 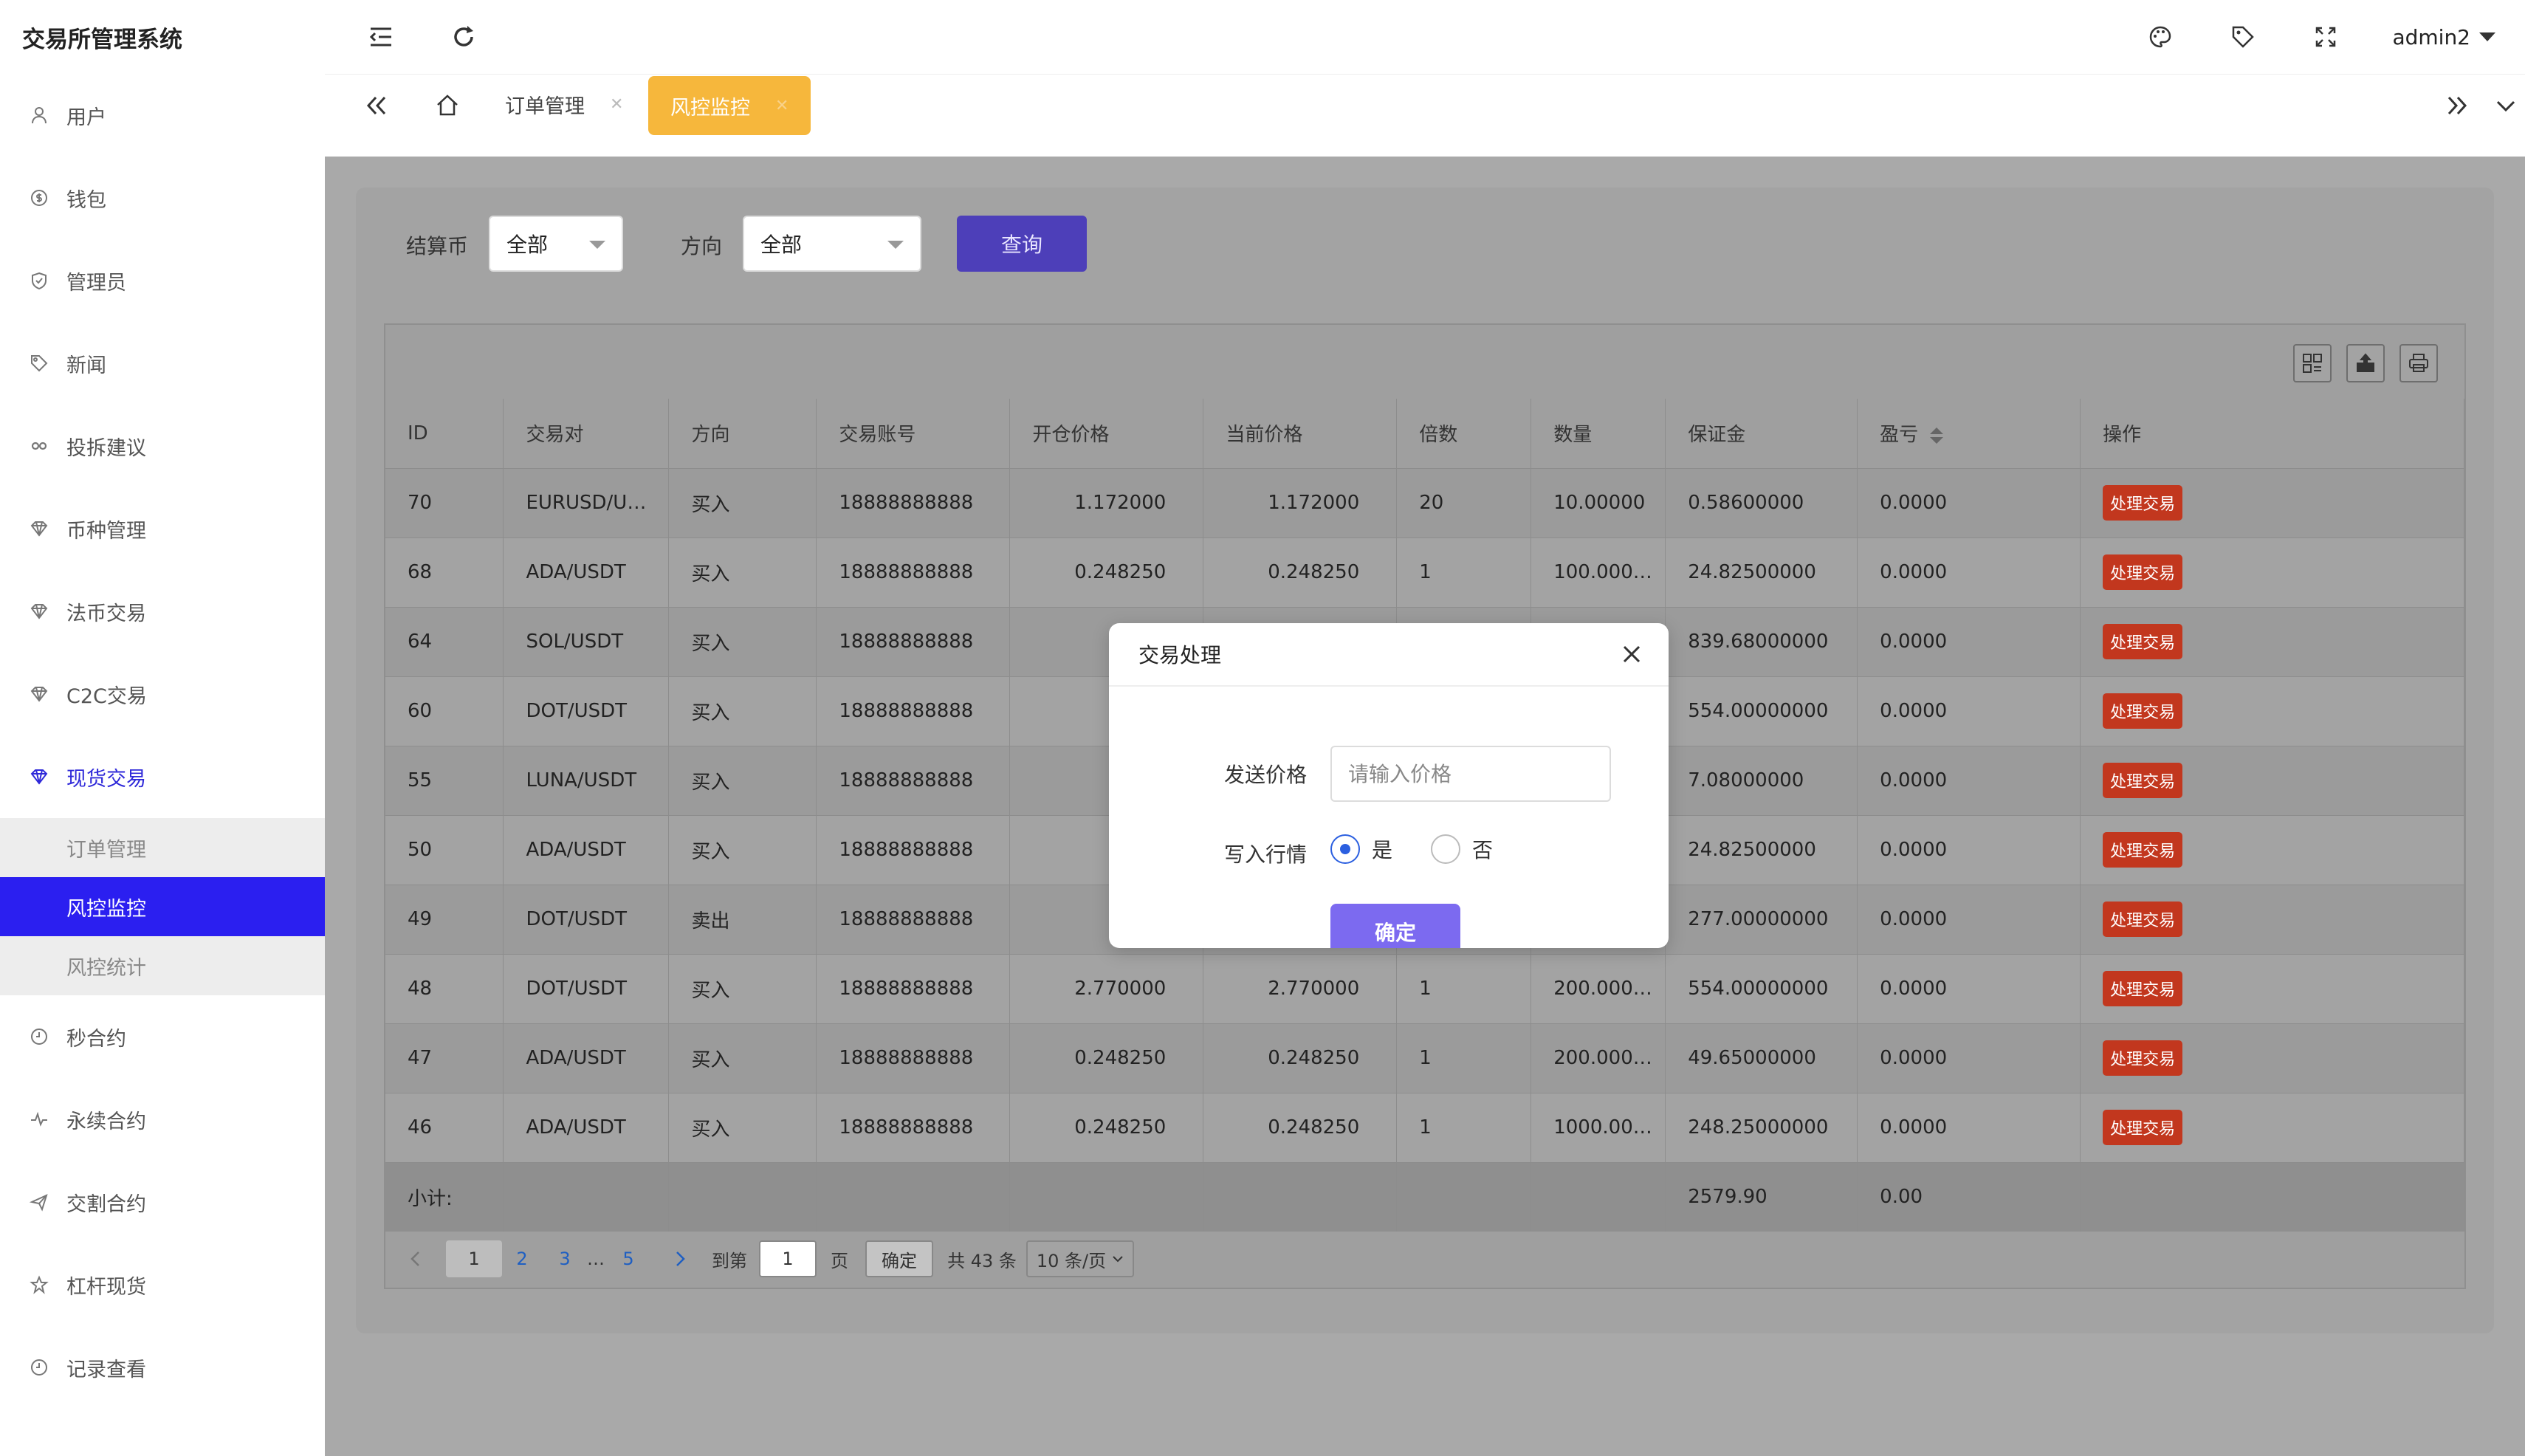 I want to click on goto-confirm-button: 确定, so click(x=899, y=1259).